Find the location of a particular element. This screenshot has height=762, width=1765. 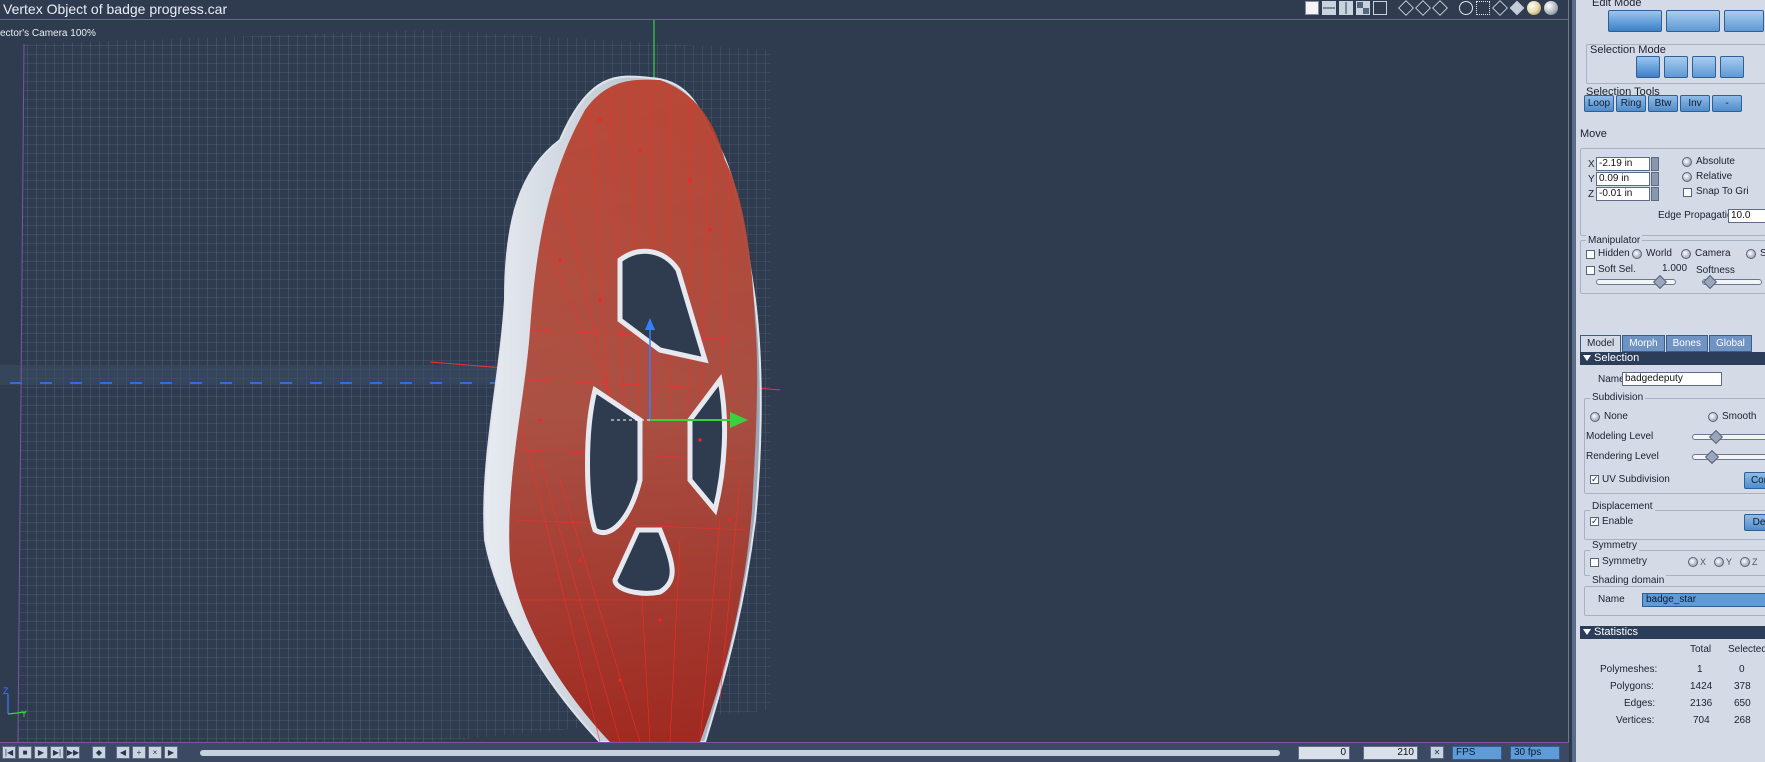

relative-label: Relative is located at coordinates (1714, 176).